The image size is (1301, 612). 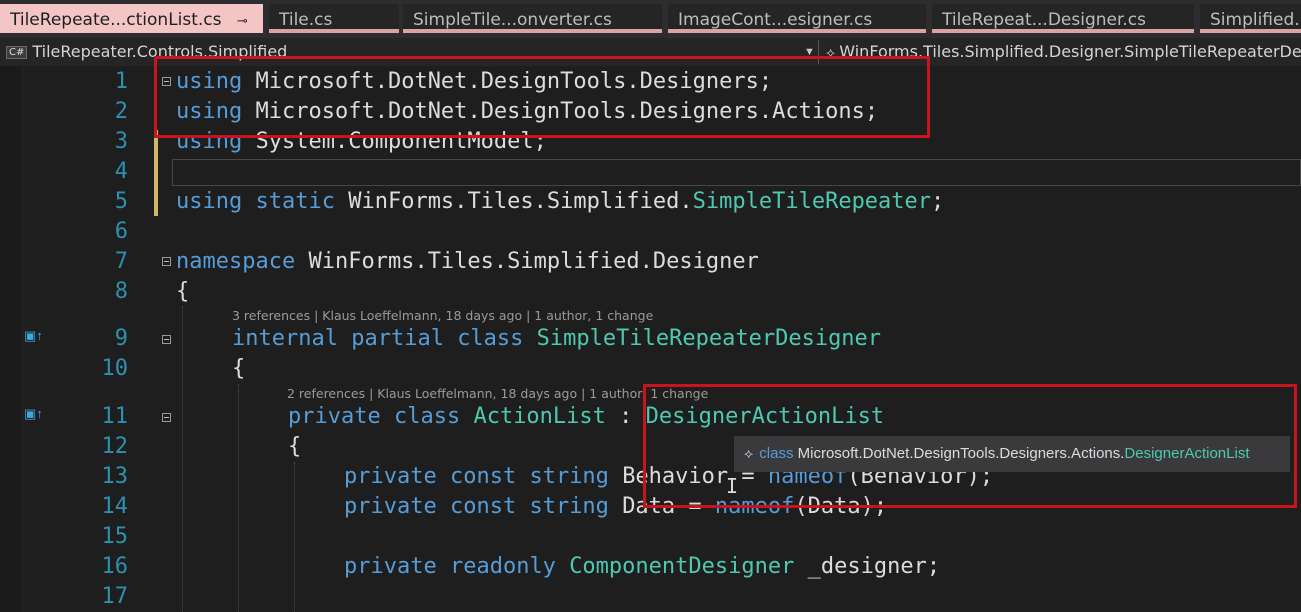 What do you see at coordinates (776, 453) in the screenshot?
I see `tooltip-keyword: class` at bounding box center [776, 453].